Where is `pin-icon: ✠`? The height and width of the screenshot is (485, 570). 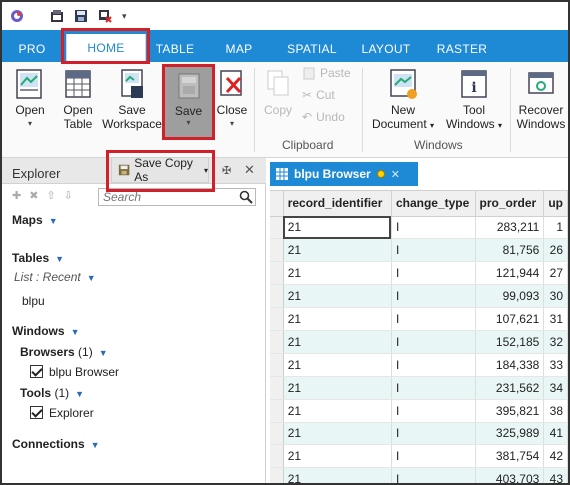 pin-icon: ✠ is located at coordinates (226, 170).